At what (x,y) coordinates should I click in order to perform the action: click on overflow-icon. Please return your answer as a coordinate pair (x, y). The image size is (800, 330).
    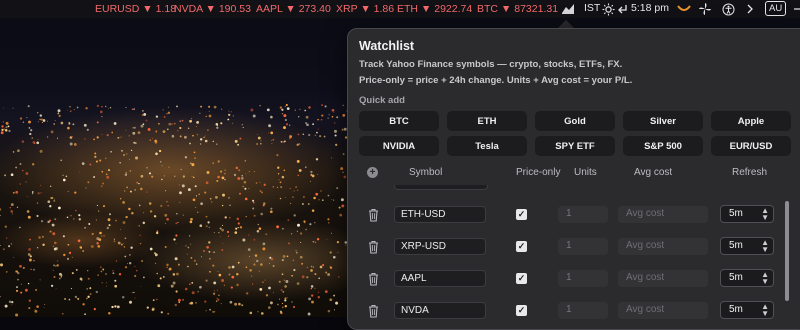
    Looking at the image, I should click on (795, 9).